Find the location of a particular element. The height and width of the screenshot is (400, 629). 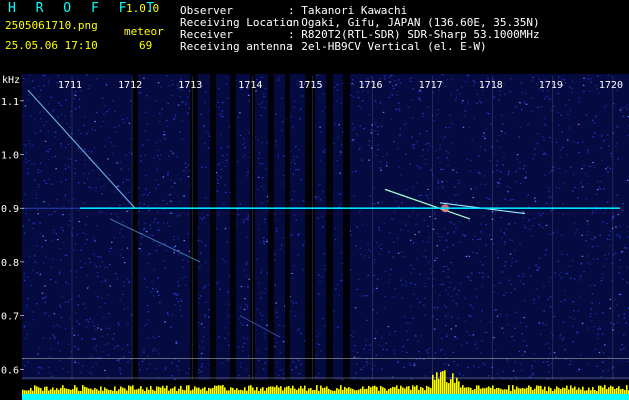

dark-band is located at coordinates (233, 227).